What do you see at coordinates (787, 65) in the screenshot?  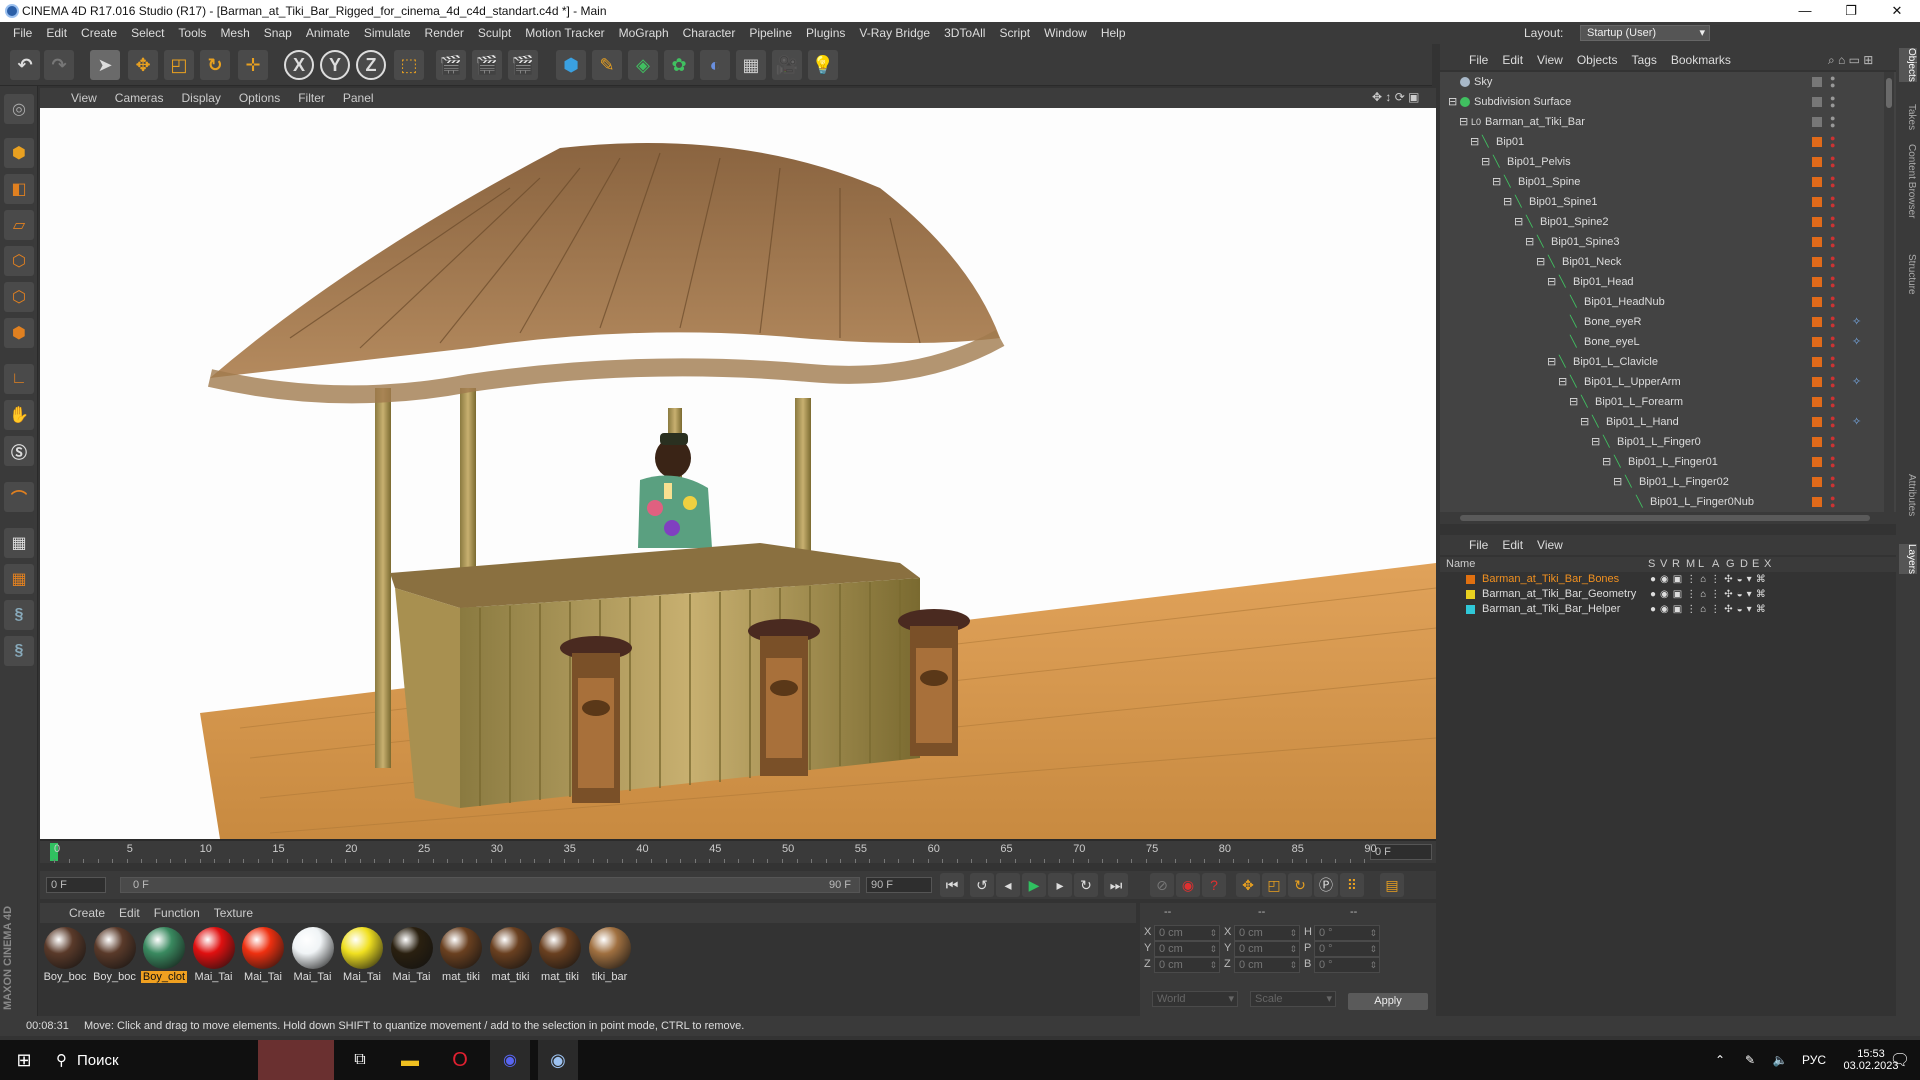 I see `camera-icon: 🎥` at bounding box center [787, 65].